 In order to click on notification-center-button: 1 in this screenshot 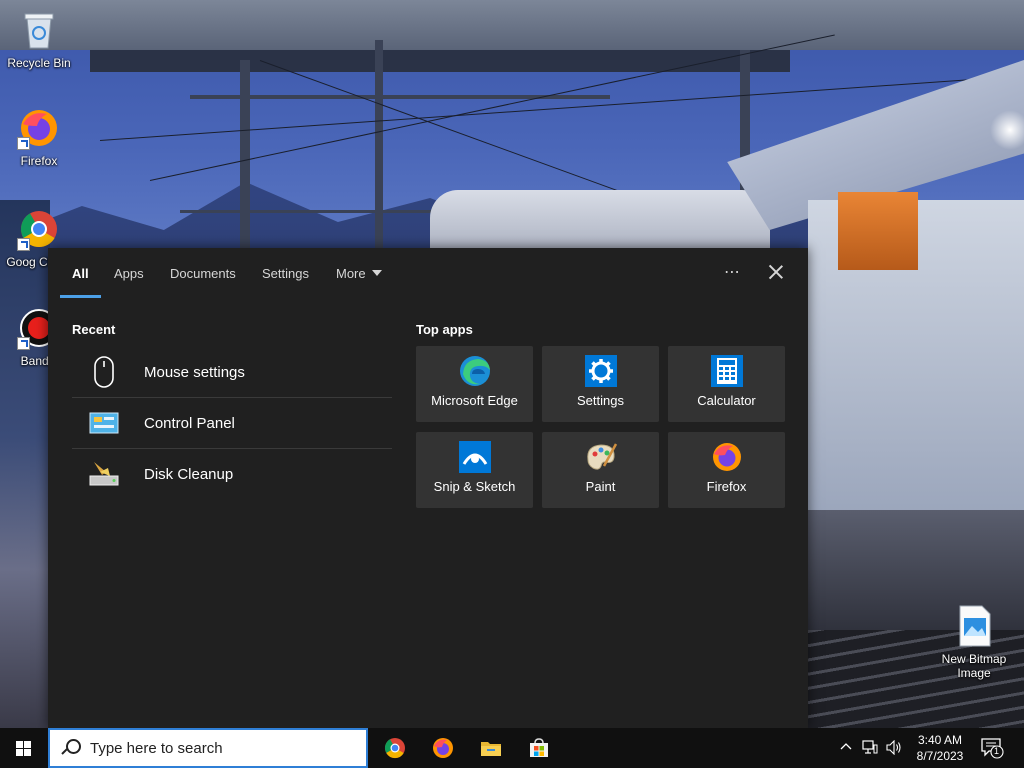, I will do `click(992, 748)`.